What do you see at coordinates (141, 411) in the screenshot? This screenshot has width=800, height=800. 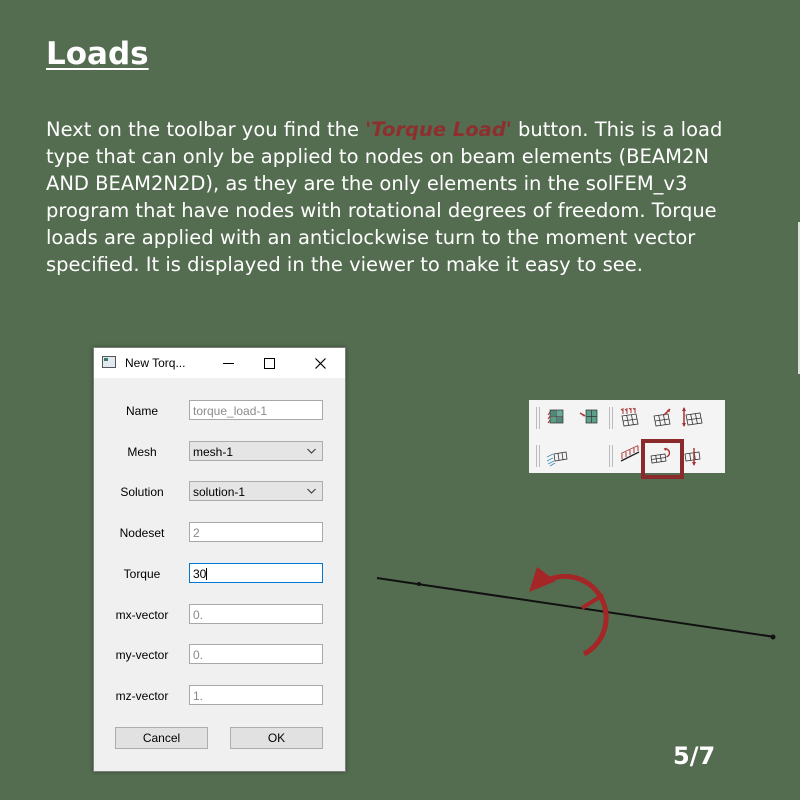 I see `name-label: Name` at bounding box center [141, 411].